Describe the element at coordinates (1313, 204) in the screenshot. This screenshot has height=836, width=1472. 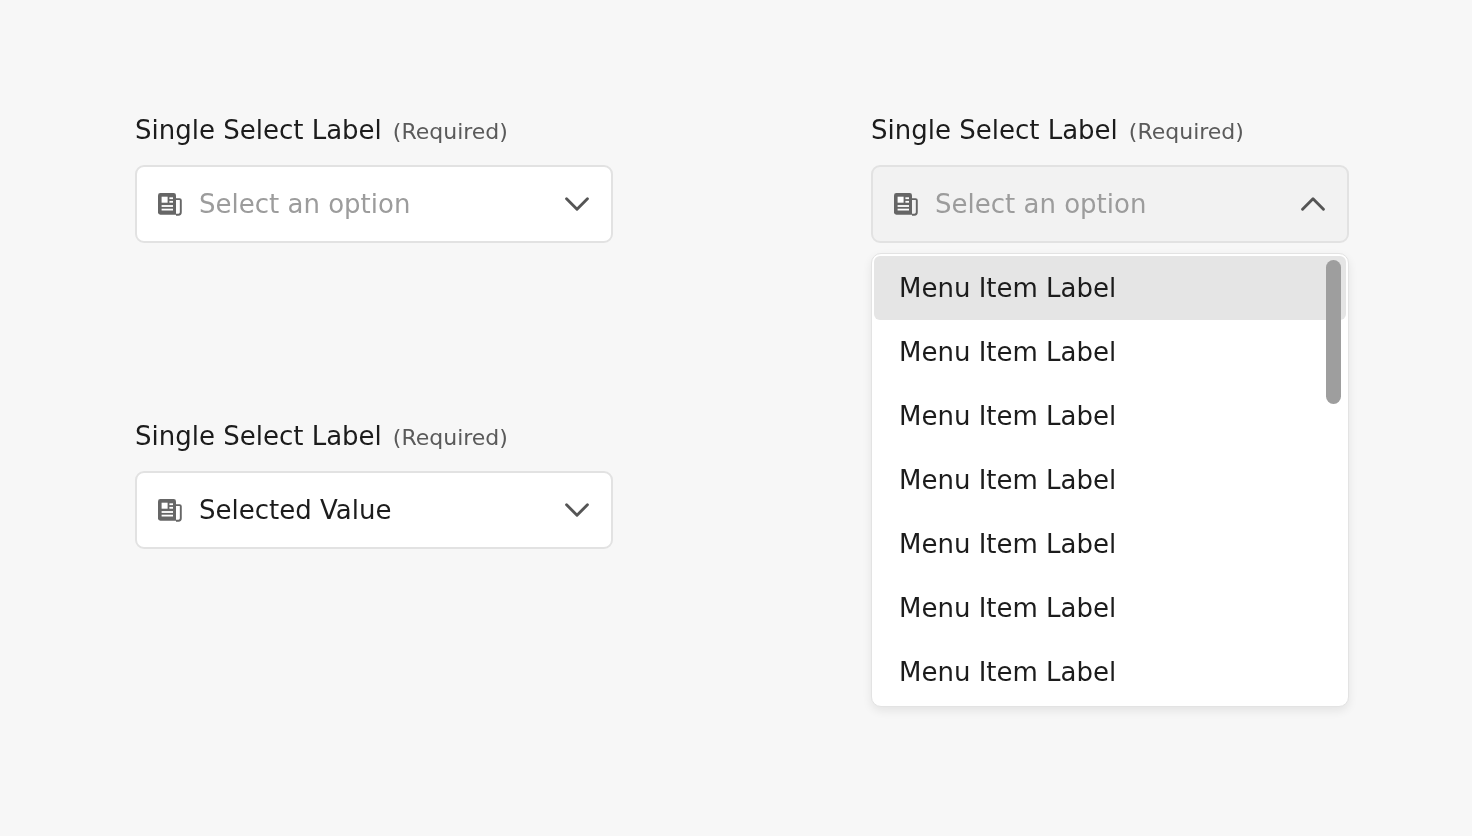
I see `chevron-up-icon` at that location.